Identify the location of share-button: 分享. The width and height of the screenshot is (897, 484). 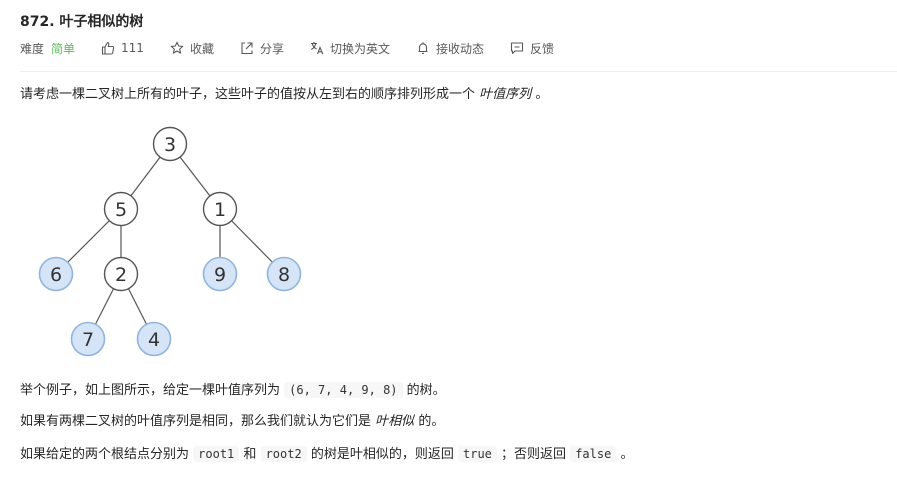
(262, 48).